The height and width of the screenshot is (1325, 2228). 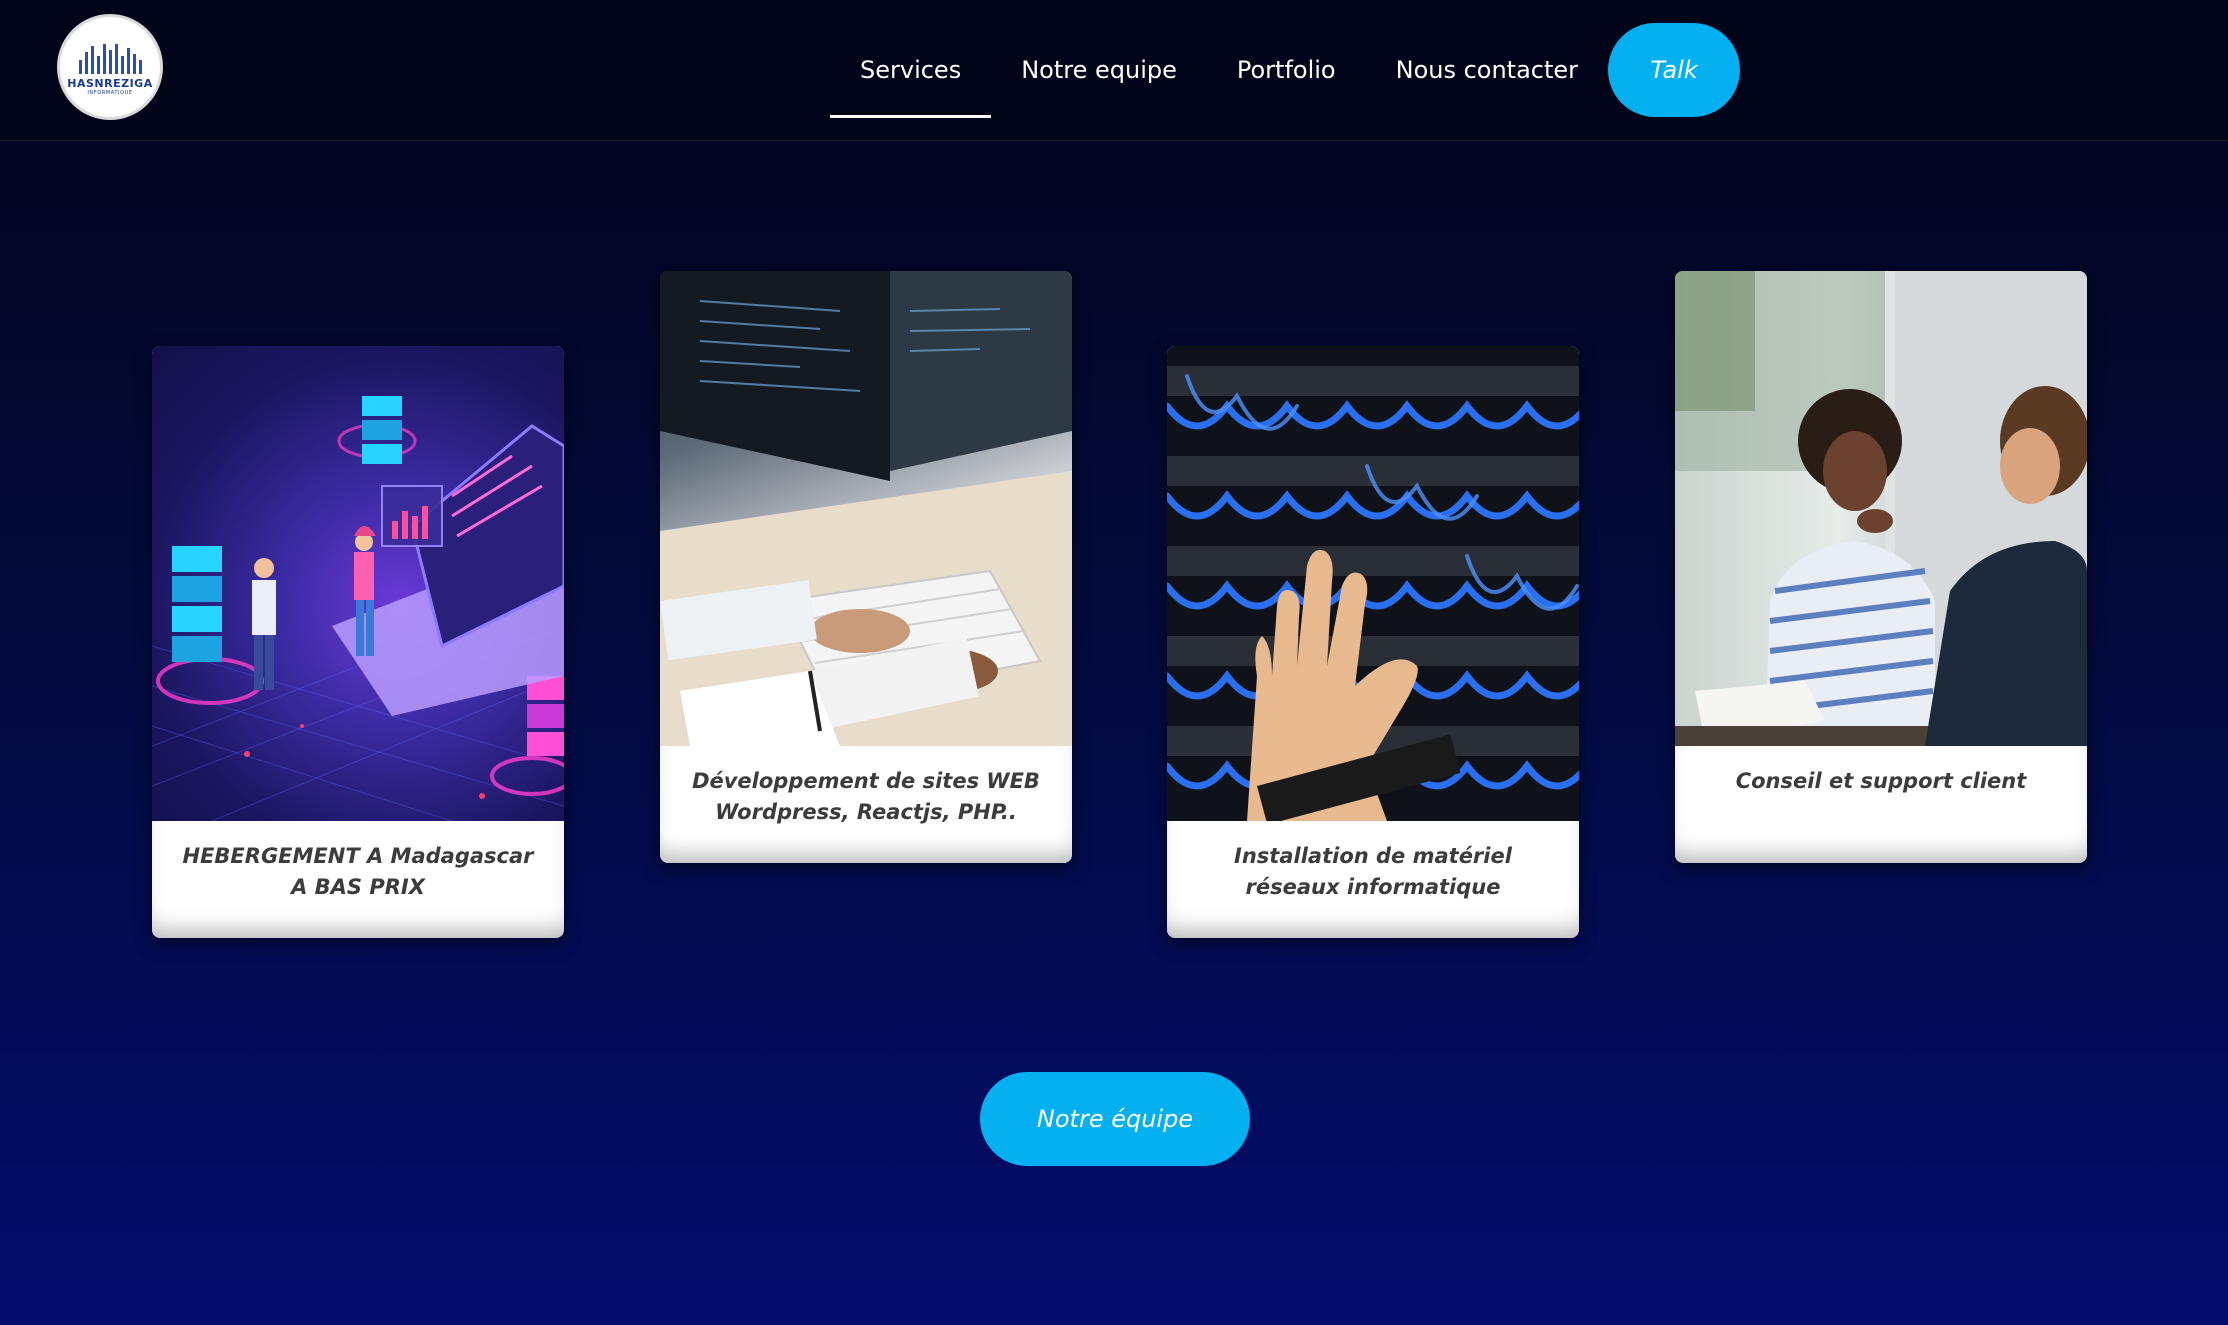 I want to click on developer-photo, so click(x=866, y=508).